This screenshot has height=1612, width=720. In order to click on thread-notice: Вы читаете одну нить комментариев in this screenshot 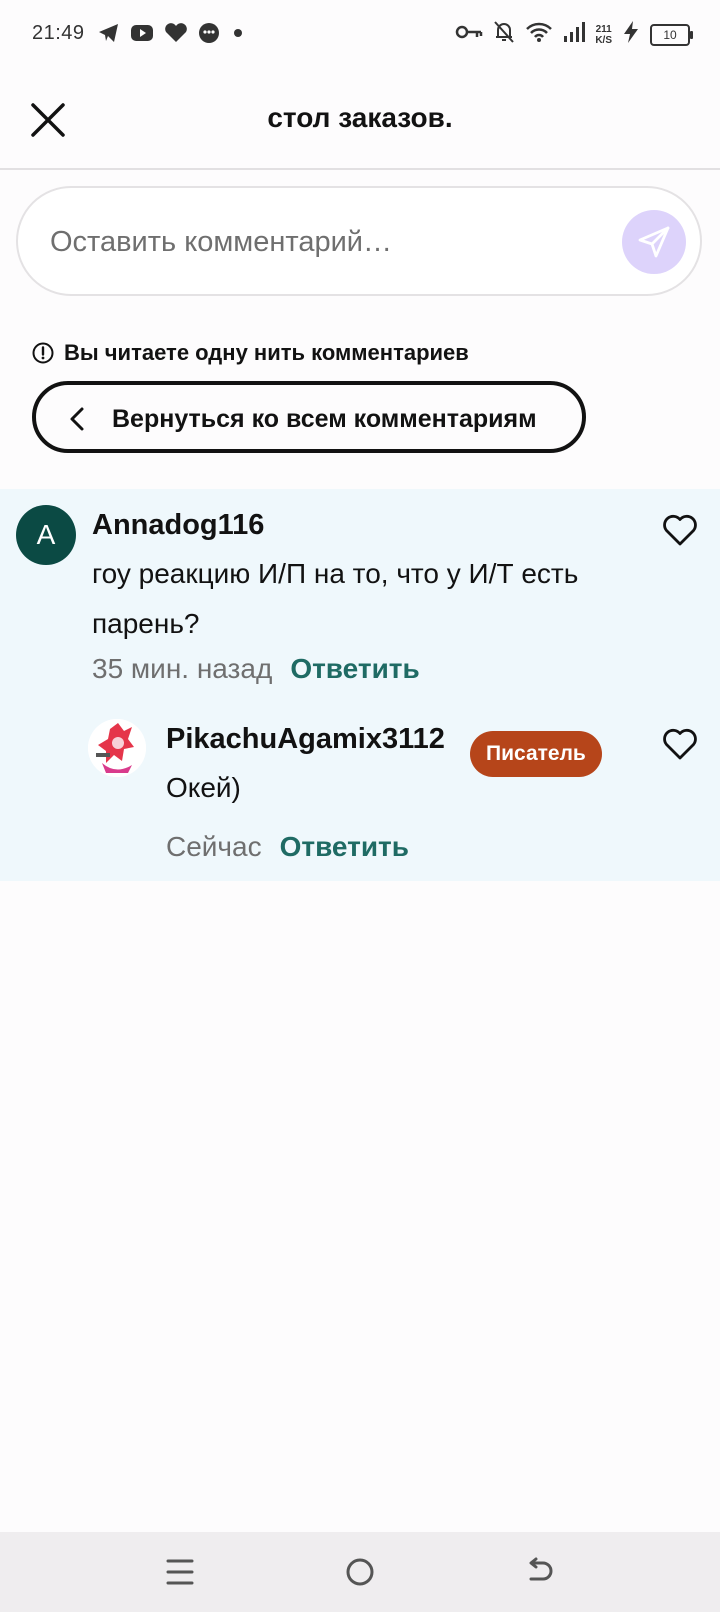, I will do `click(250, 353)`.